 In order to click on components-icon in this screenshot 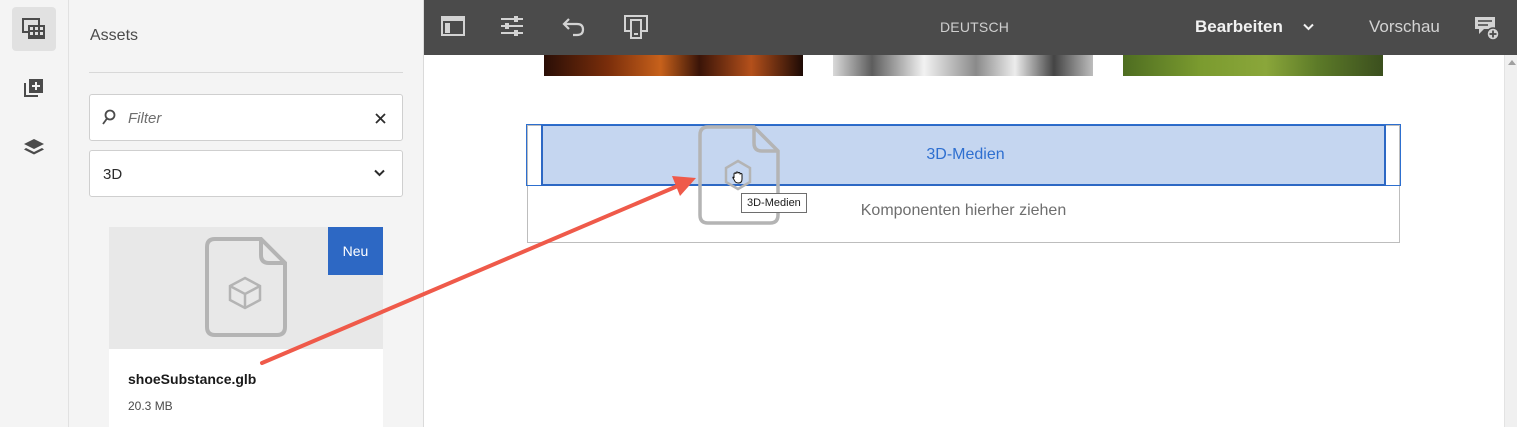, I will do `click(33, 88)`.